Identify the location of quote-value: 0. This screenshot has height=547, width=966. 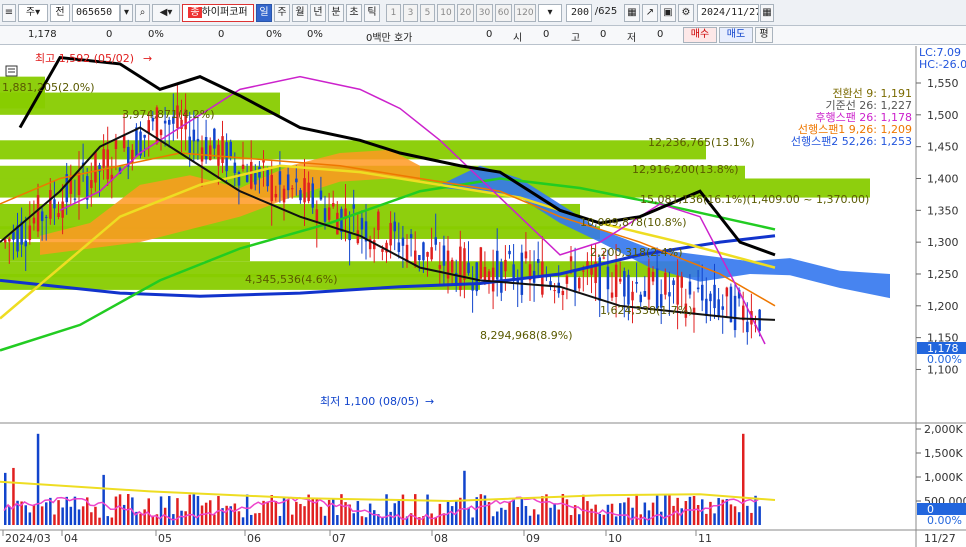
(489, 34).